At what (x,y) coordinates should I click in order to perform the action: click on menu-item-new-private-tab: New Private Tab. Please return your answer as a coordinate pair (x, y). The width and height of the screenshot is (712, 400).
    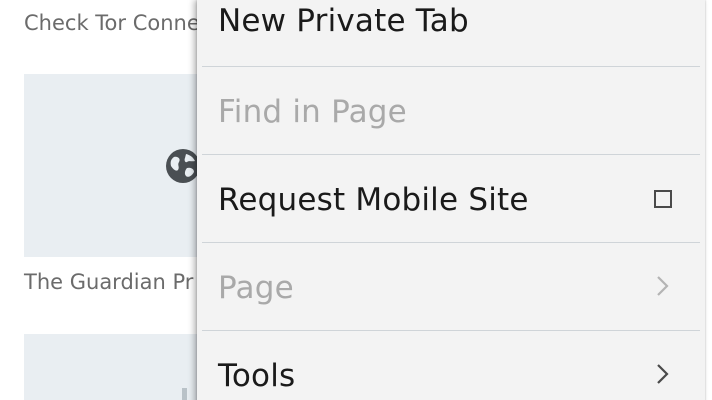
    Looking at the image, I should click on (451, 33).